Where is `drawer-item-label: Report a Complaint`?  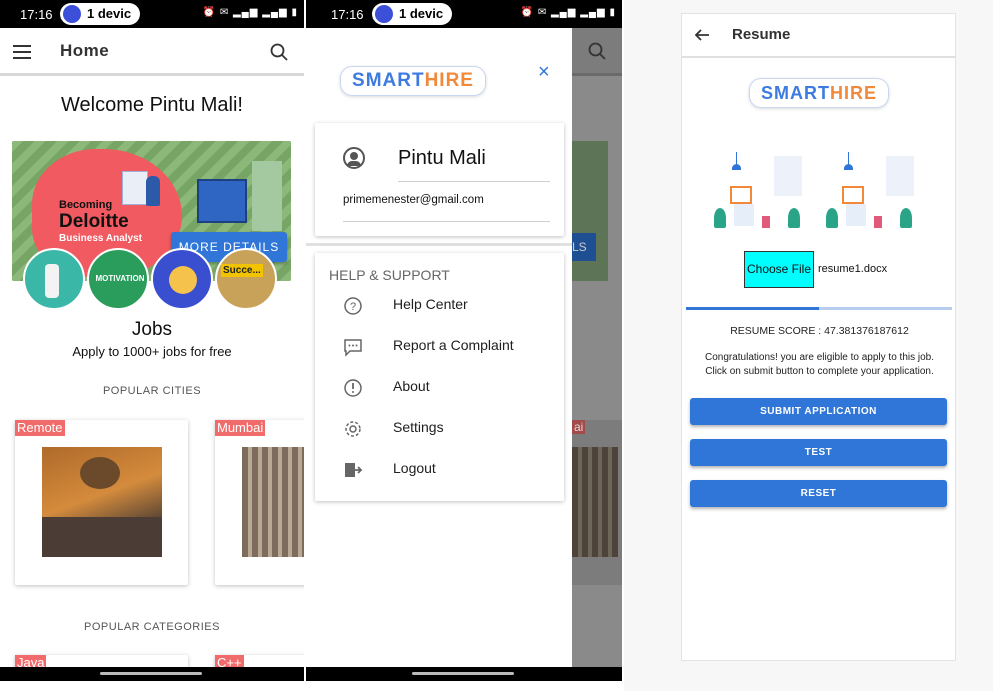 drawer-item-label: Report a Complaint is located at coordinates (453, 345).